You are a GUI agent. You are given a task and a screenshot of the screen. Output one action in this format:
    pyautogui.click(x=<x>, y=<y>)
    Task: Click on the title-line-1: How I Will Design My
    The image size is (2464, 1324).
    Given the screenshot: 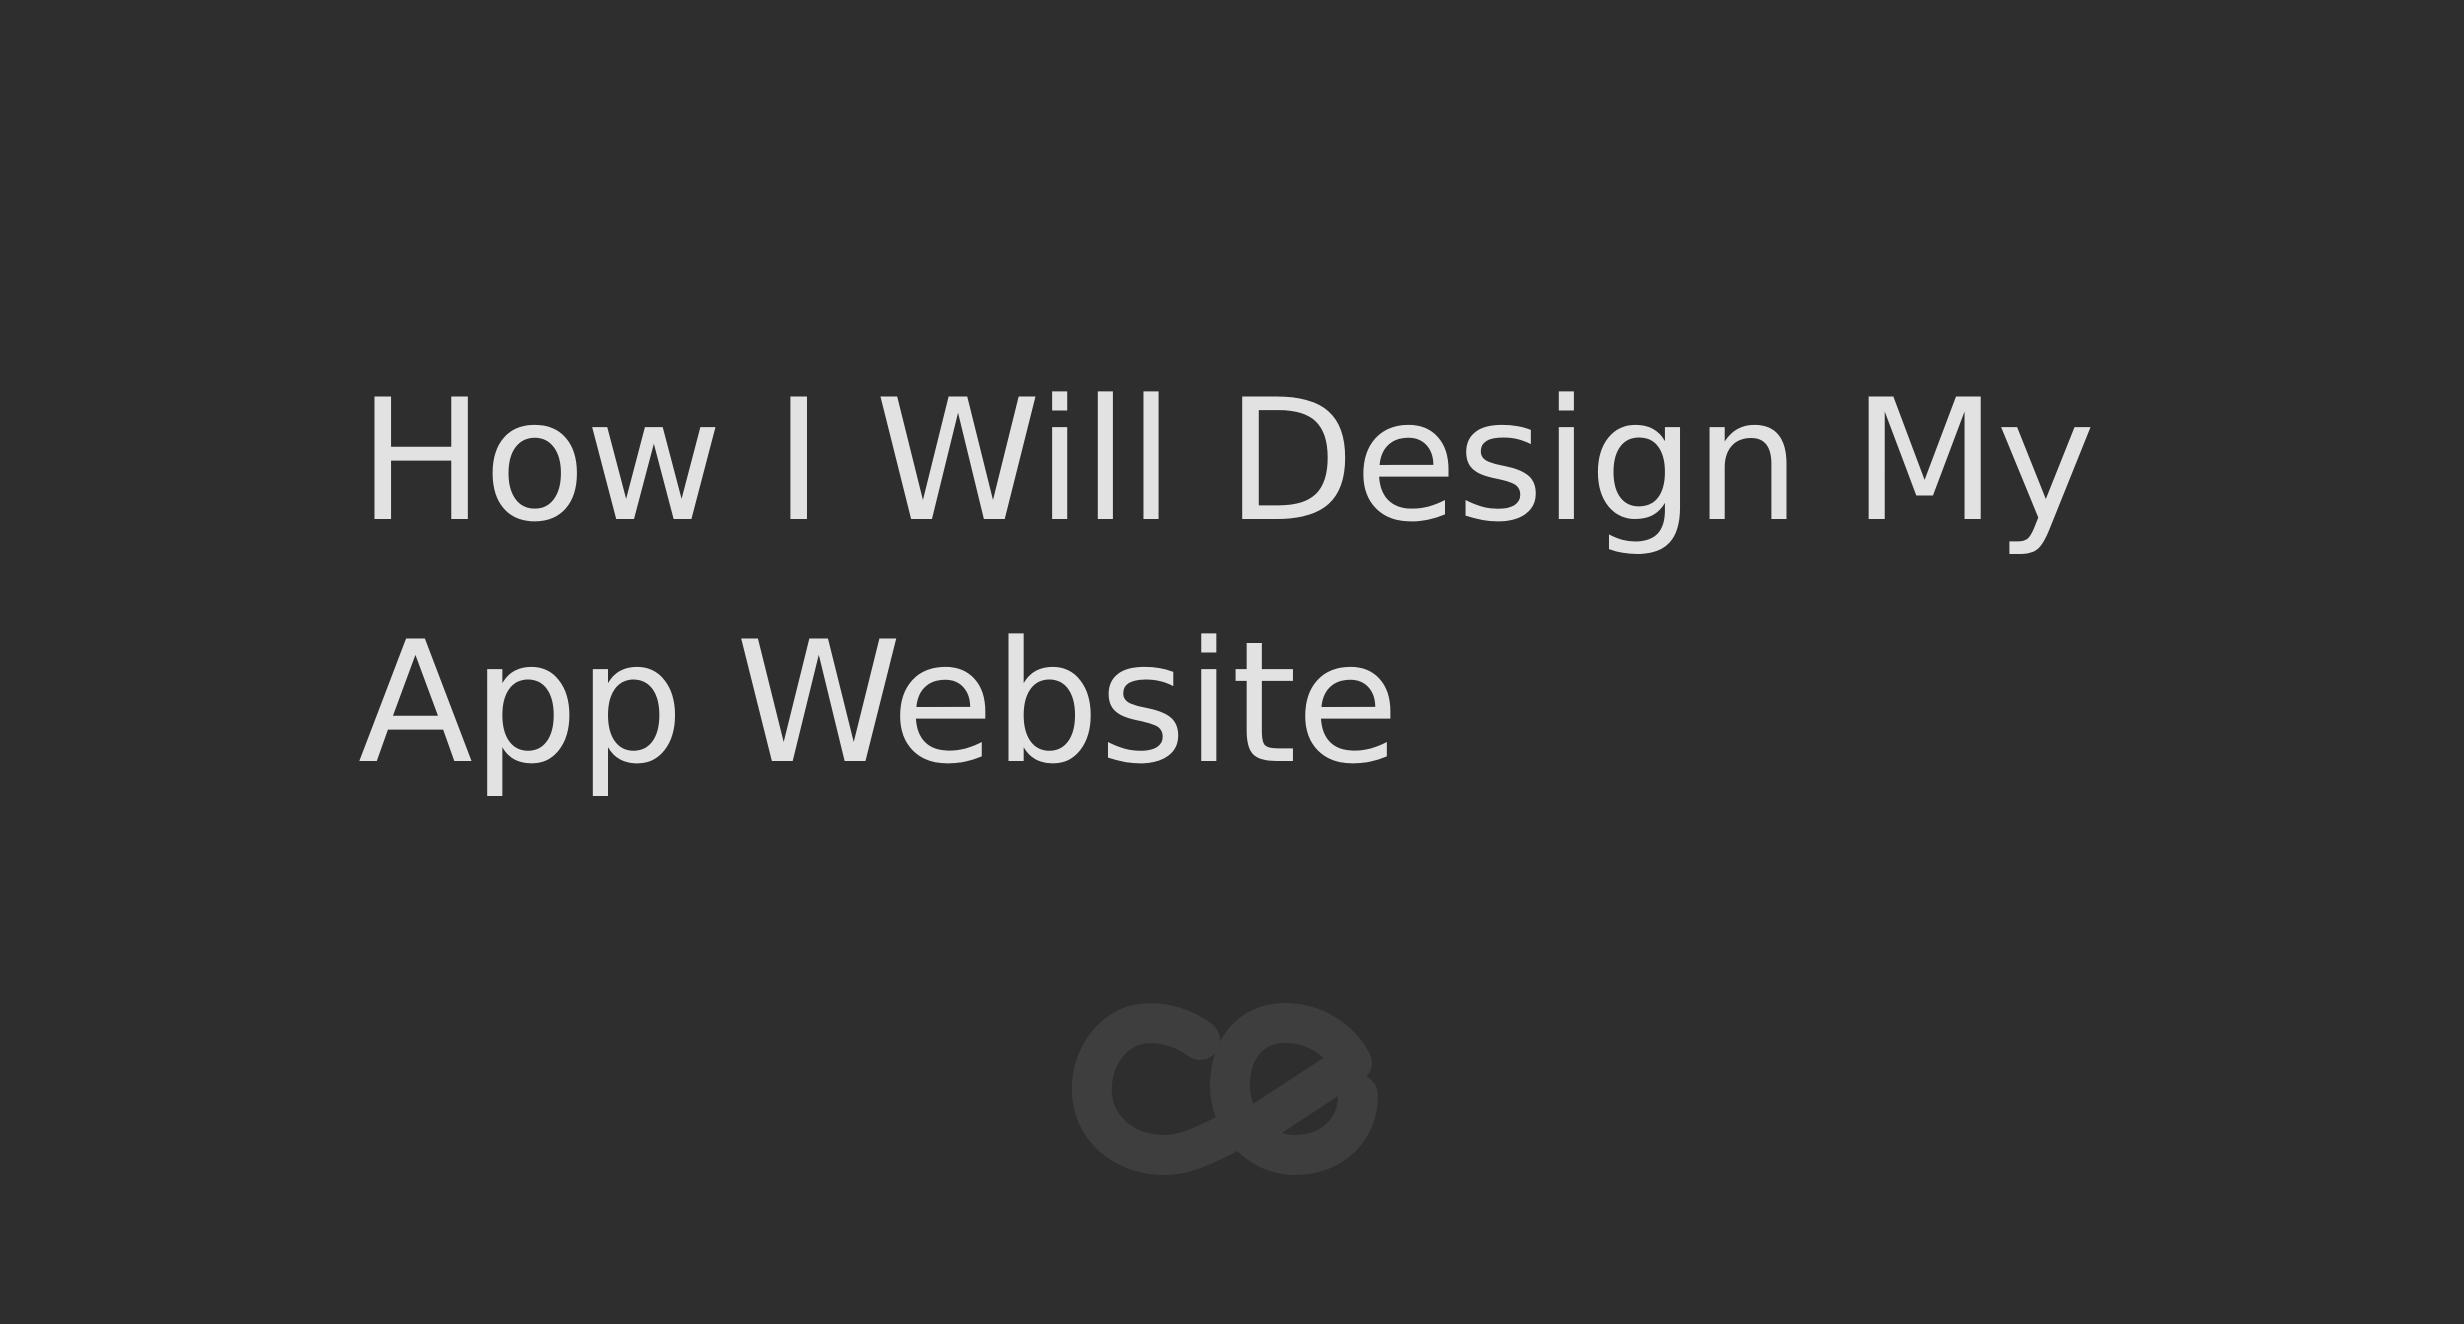 What is the action you would take?
    pyautogui.click(x=1227, y=461)
    